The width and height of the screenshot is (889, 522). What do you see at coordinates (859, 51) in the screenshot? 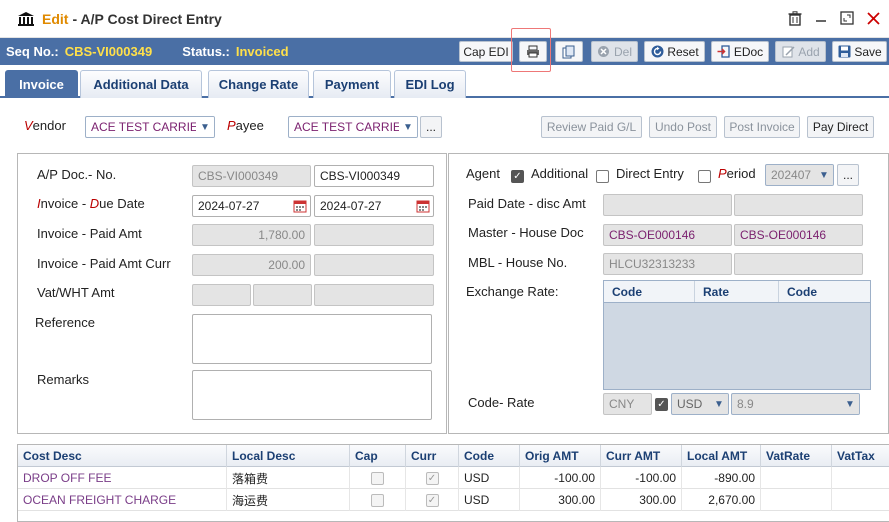
I see `save-button: Save` at bounding box center [859, 51].